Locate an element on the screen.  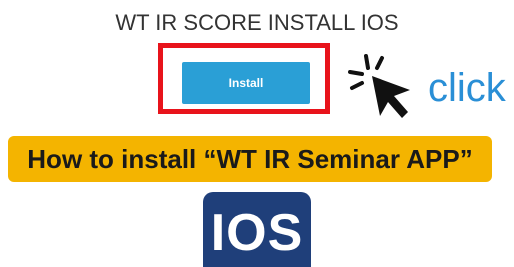
page-title: WT IR SCORE INSTALL IOS is located at coordinates (257, 22).